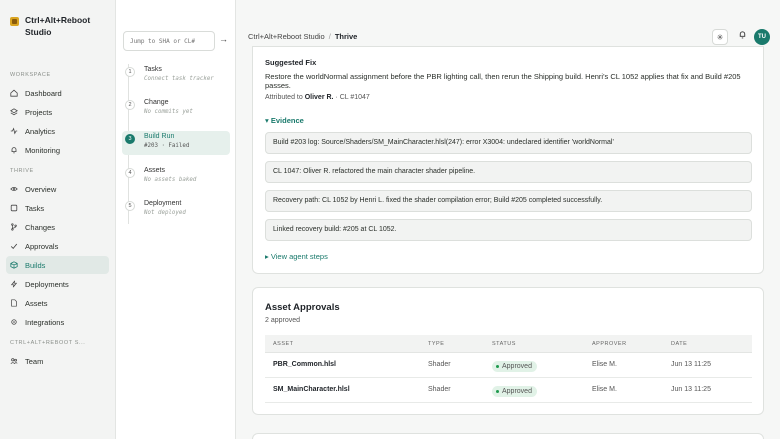 The height and width of the screenshot is (439, 780). I want to click on step-title: Change, so click(156, 102).